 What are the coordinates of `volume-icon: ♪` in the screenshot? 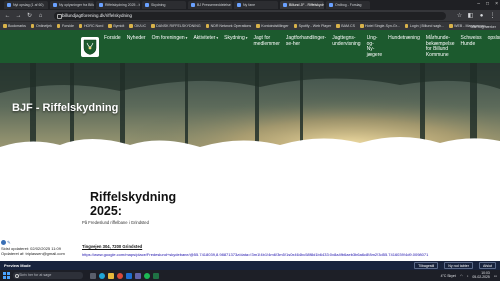 It's located at (468, 276).